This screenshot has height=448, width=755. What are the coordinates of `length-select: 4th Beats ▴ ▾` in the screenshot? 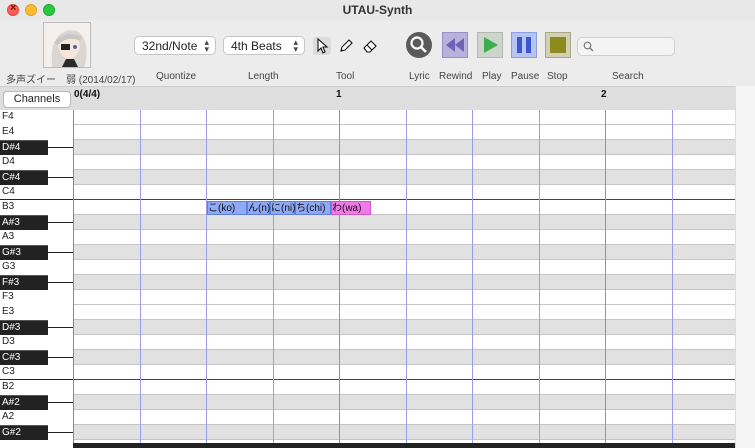 It's located at (264, 45).